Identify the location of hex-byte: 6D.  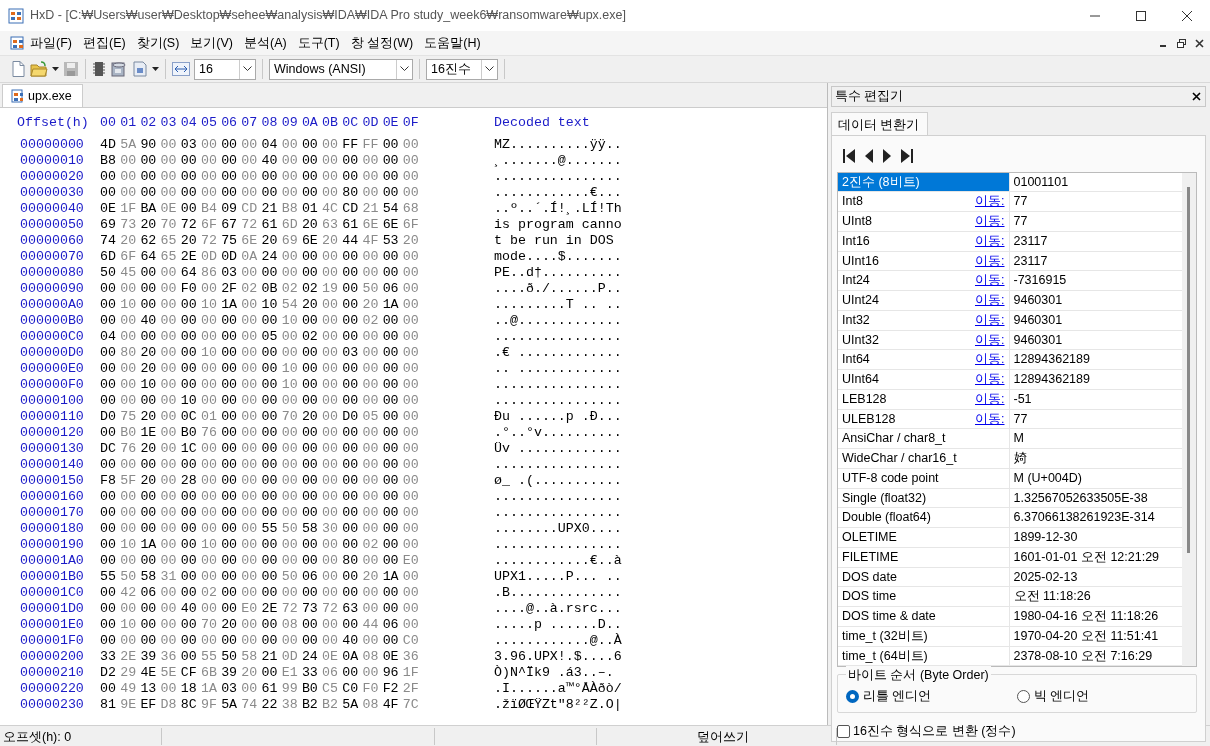
(110, 257).